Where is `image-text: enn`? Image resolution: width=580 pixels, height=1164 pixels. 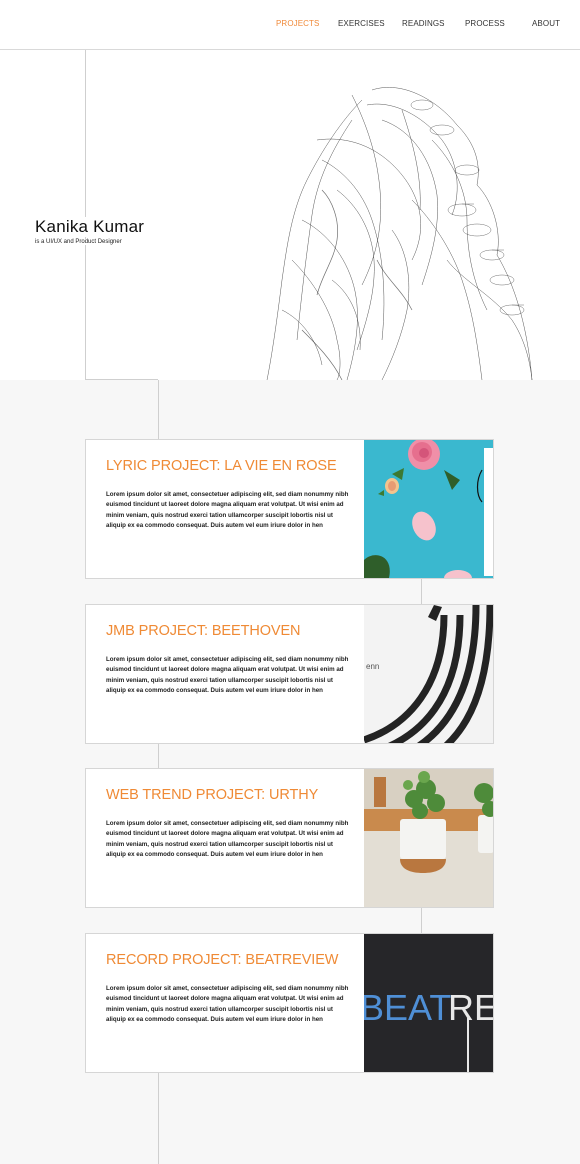
image-text: enn is located at coordinates (372, 666).